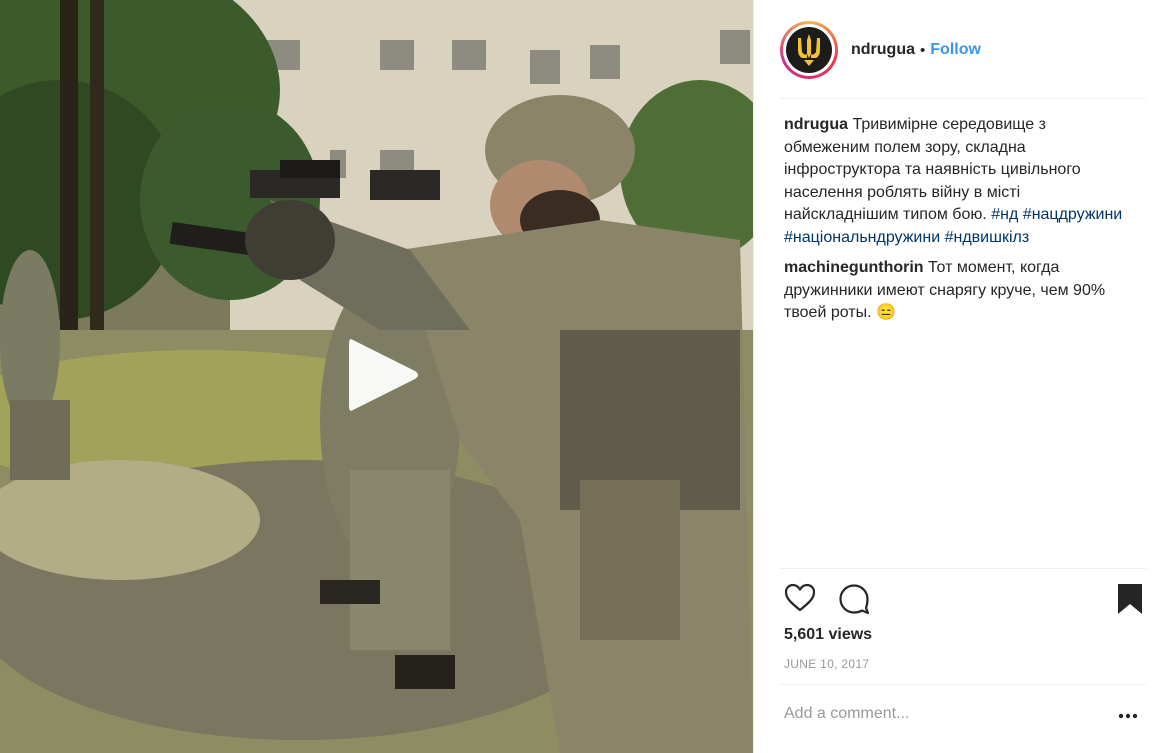 This screenshot has height=753, width=1172. Describe the element at coordinates (963, 568) in the screenshot. I see `actions-divider` at that location.